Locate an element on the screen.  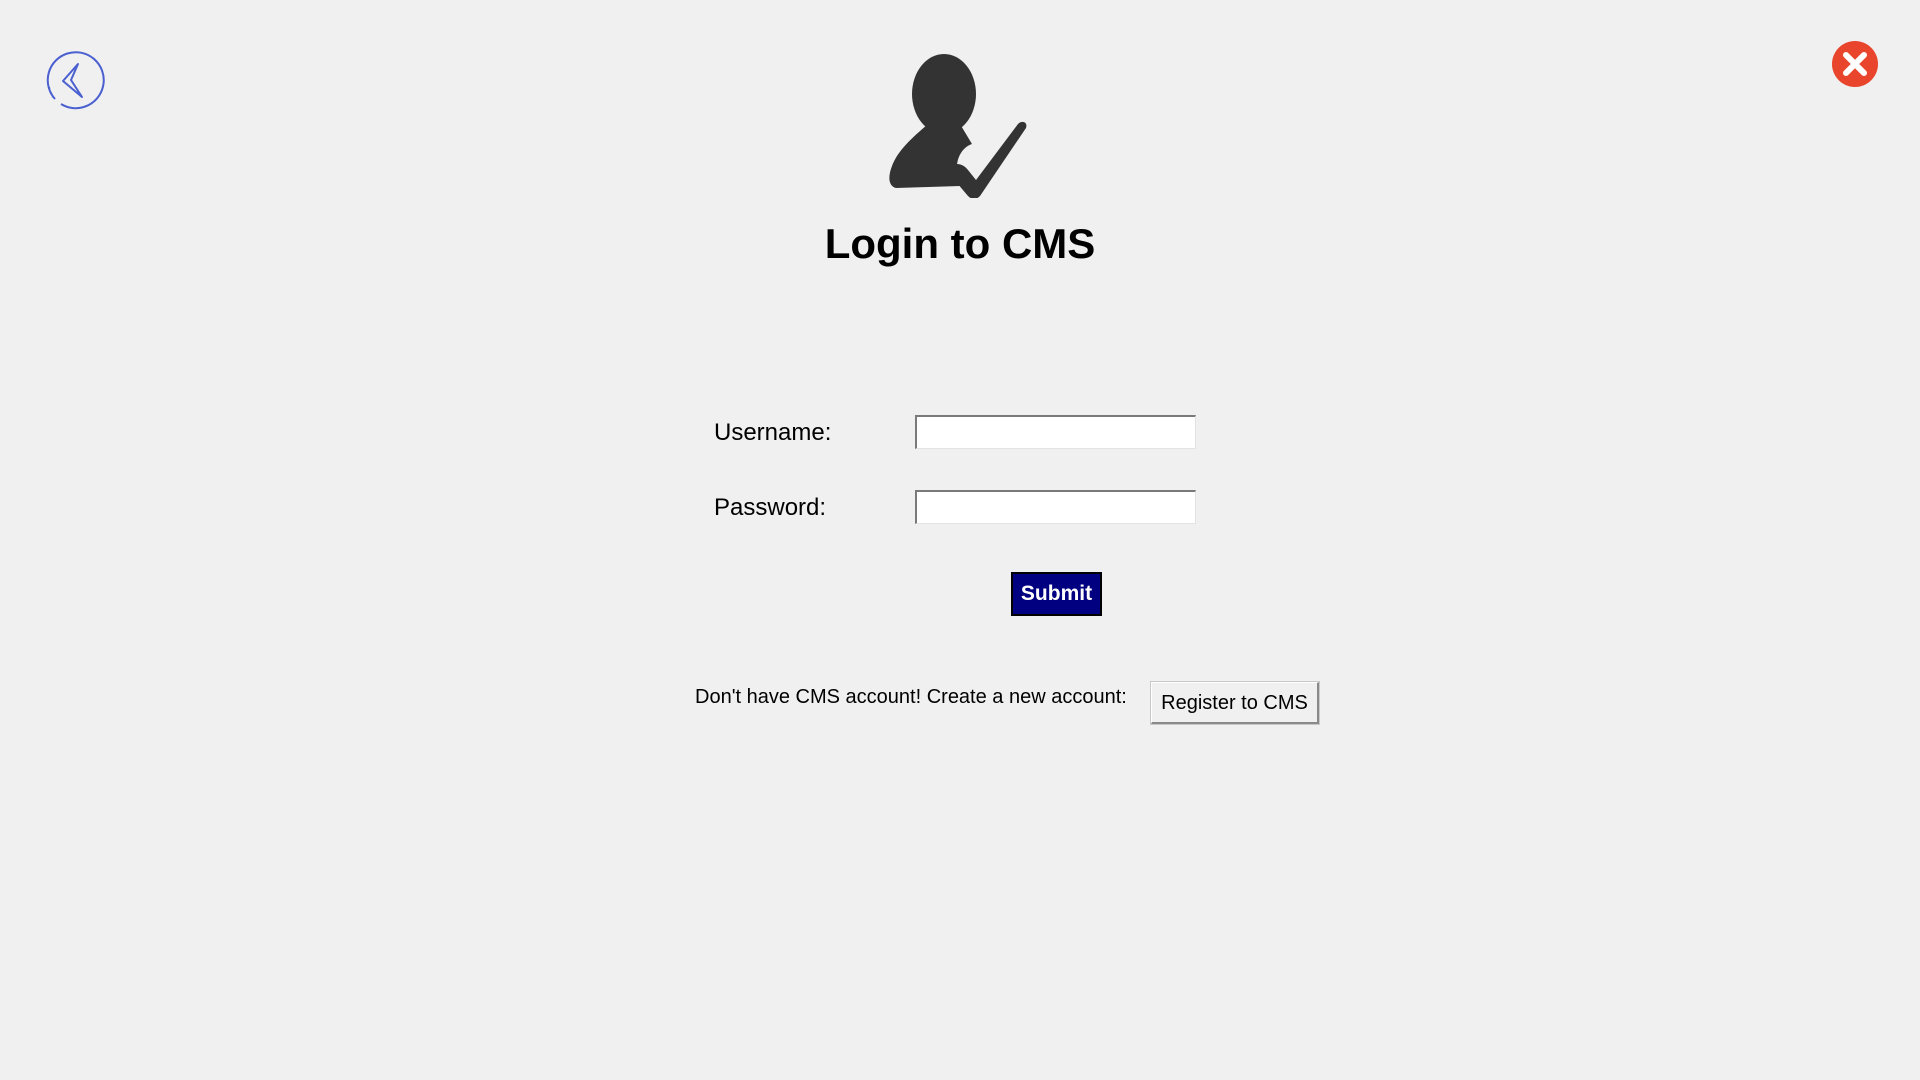
page-title: Login to CMS is located at coordinates (960, 243).